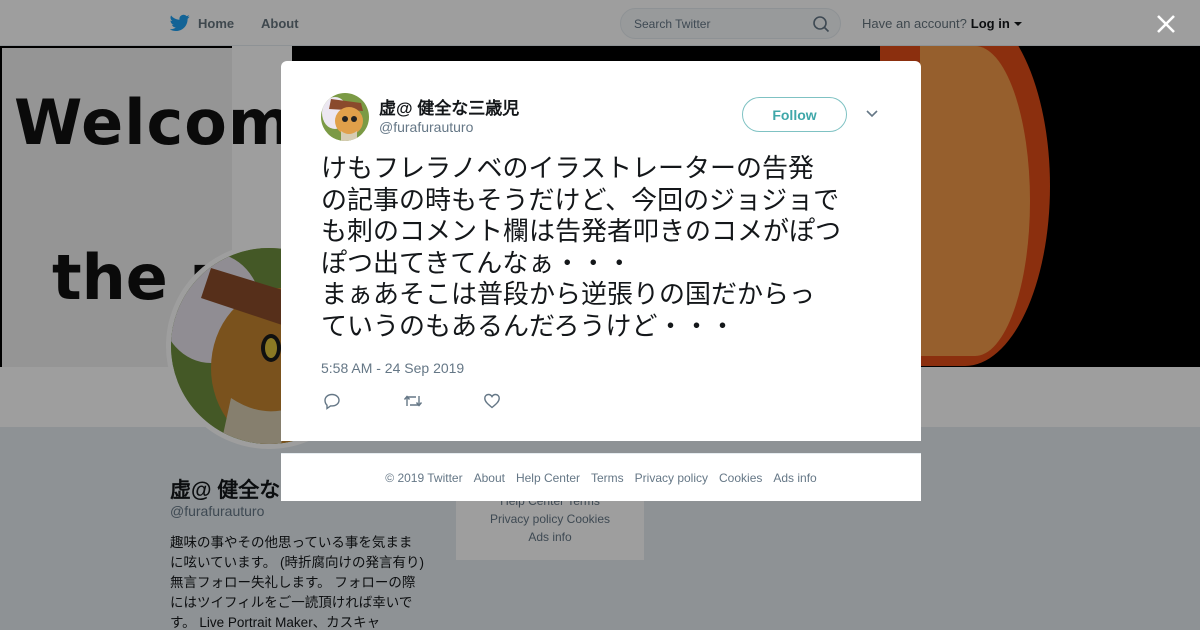  What do you see at coordinates (794, 478) in the screenshot?
I see `footer-link-ads: Ads info` at bounding box center [794, 478].